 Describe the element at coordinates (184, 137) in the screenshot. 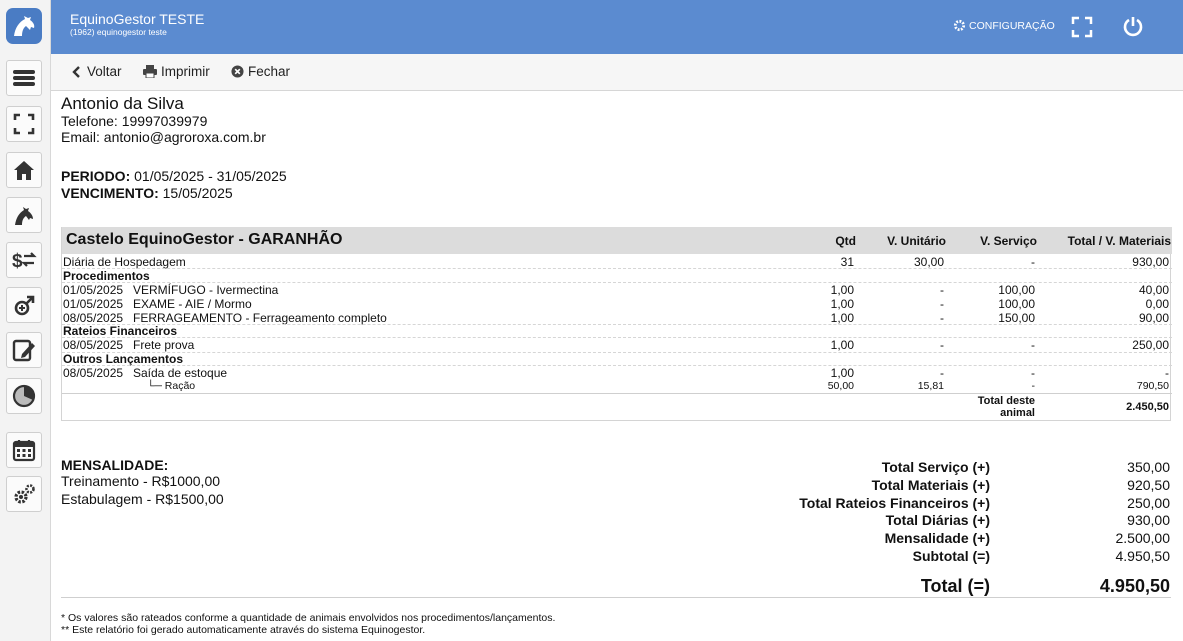

I see `email-value: antonio@agroroxa.com.br` at that location.